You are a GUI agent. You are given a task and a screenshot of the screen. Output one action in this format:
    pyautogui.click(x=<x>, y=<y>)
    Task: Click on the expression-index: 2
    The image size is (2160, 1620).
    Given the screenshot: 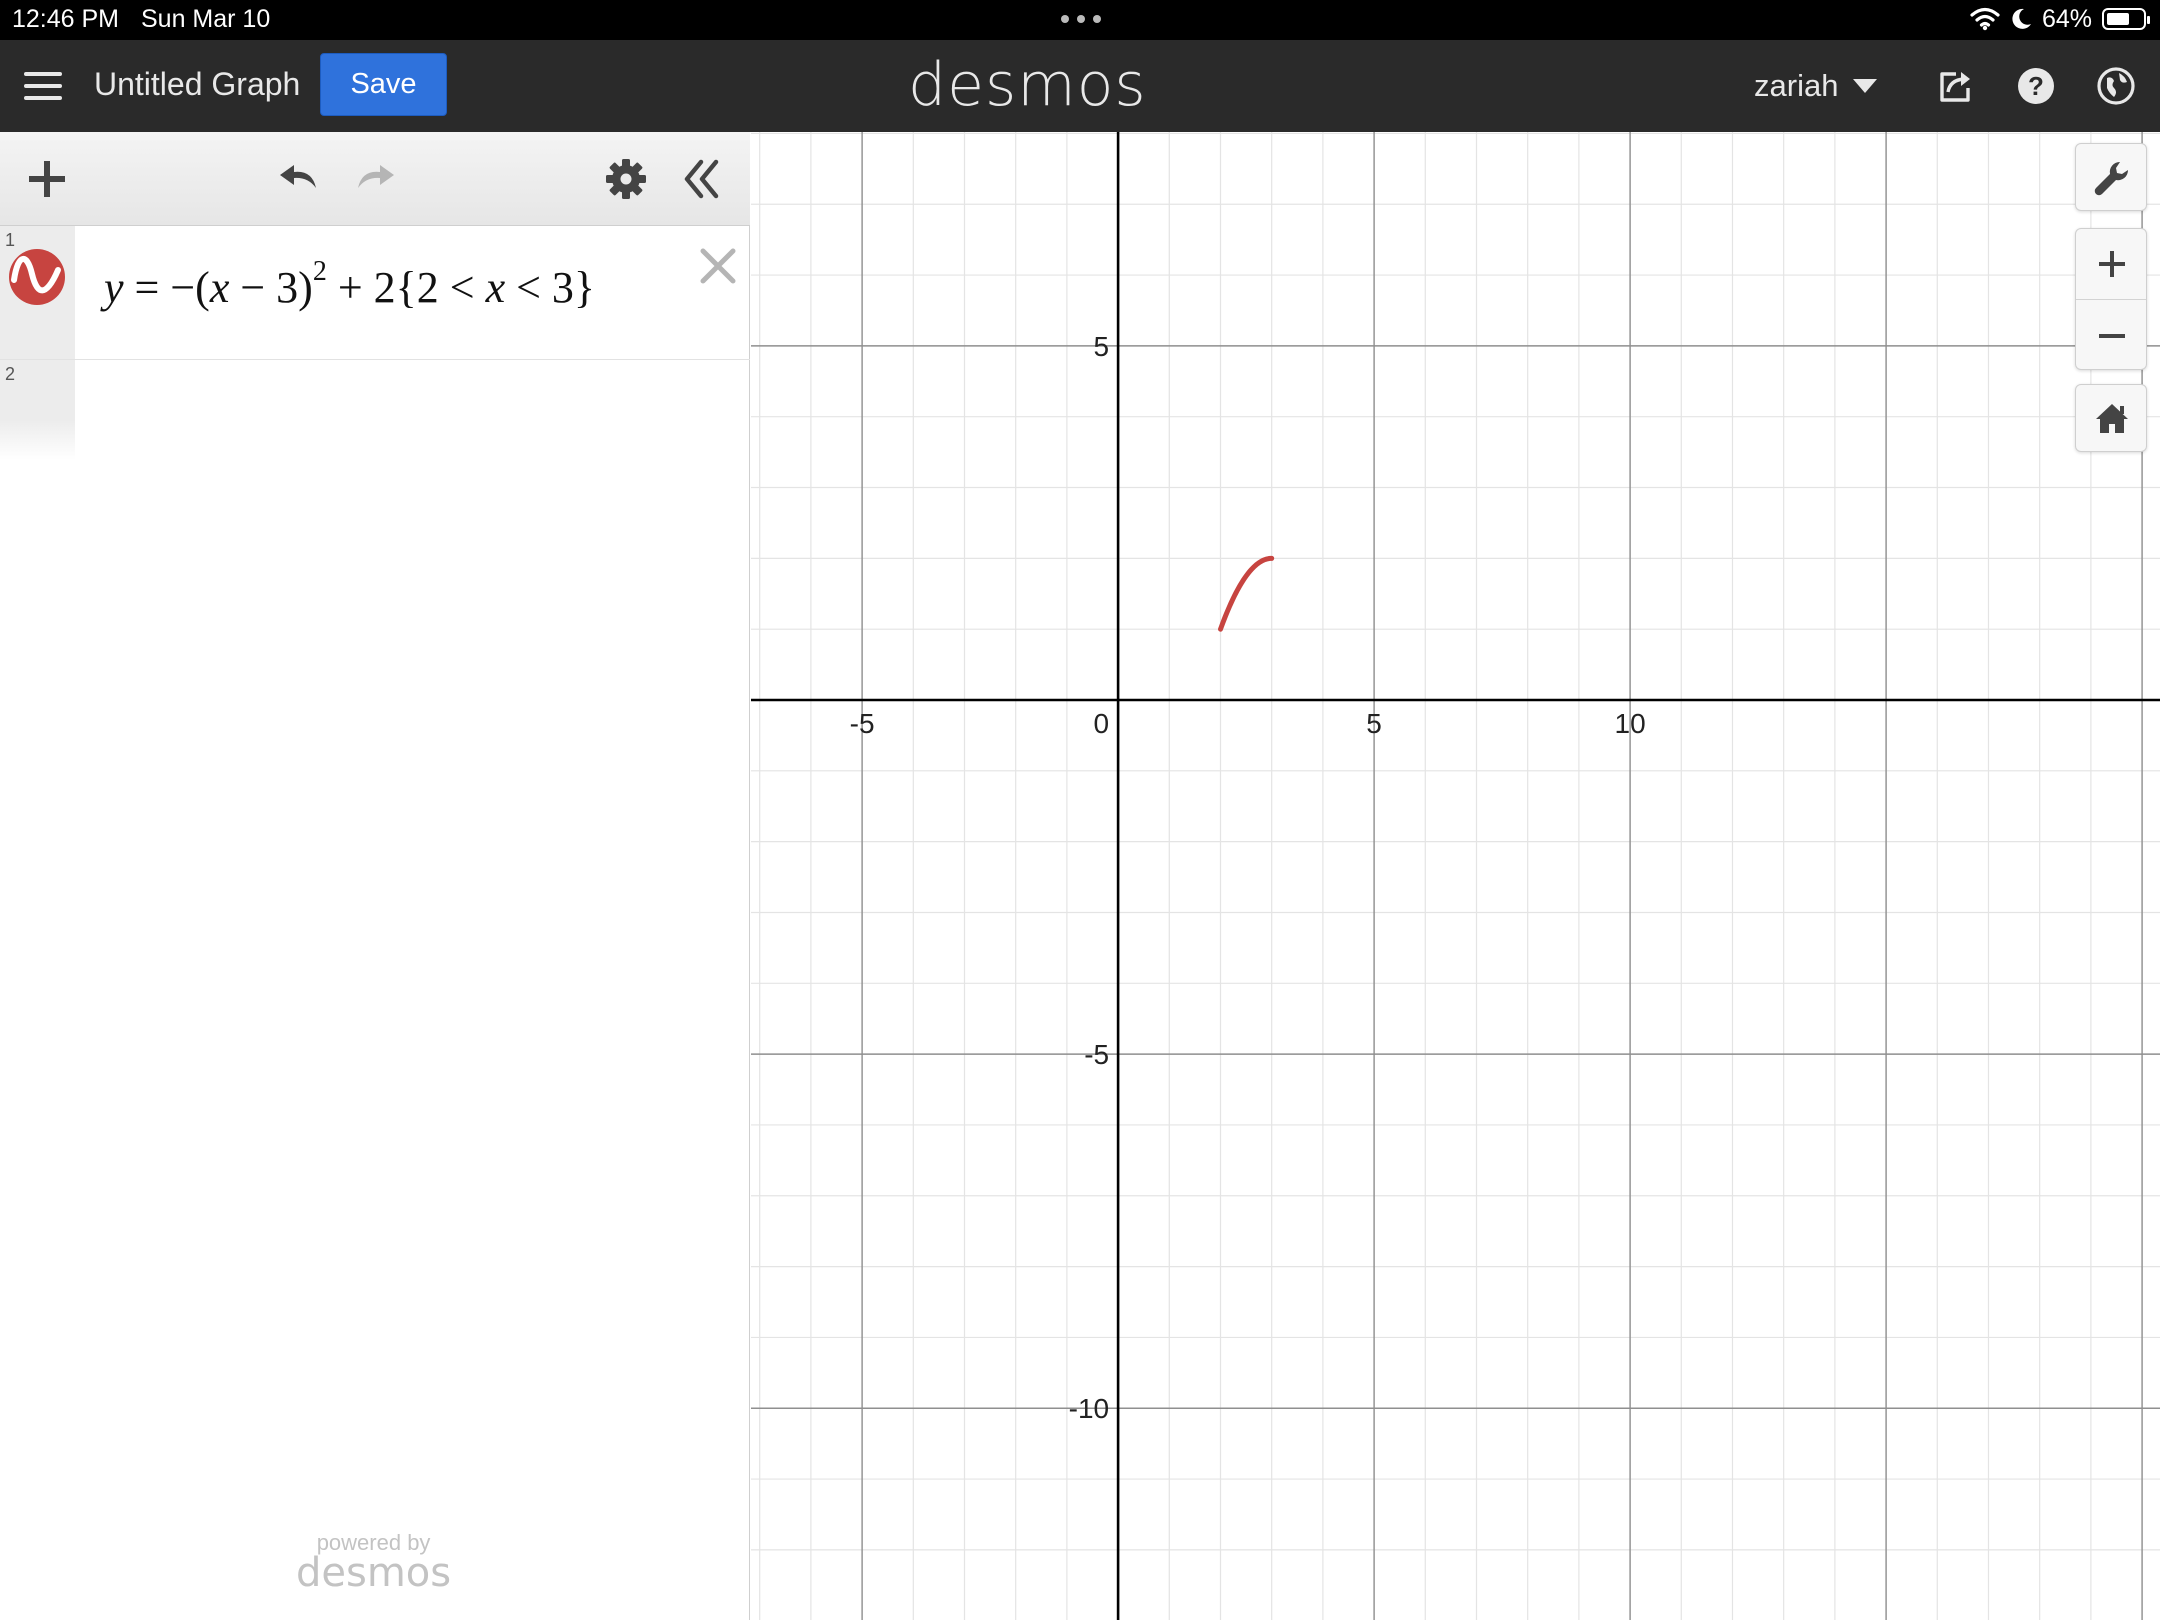 What is the action you would take?
    pyautogui.click(x=10, y=374)
    